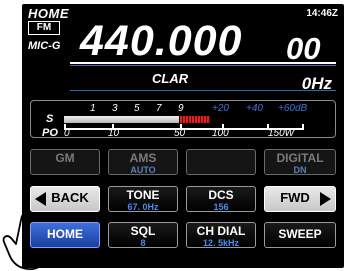 The image size is (348, 271). What do you see at coordinates (121, 119) in the screenshot?
I see `s-meter-bar` at bounding box center [121, 119].